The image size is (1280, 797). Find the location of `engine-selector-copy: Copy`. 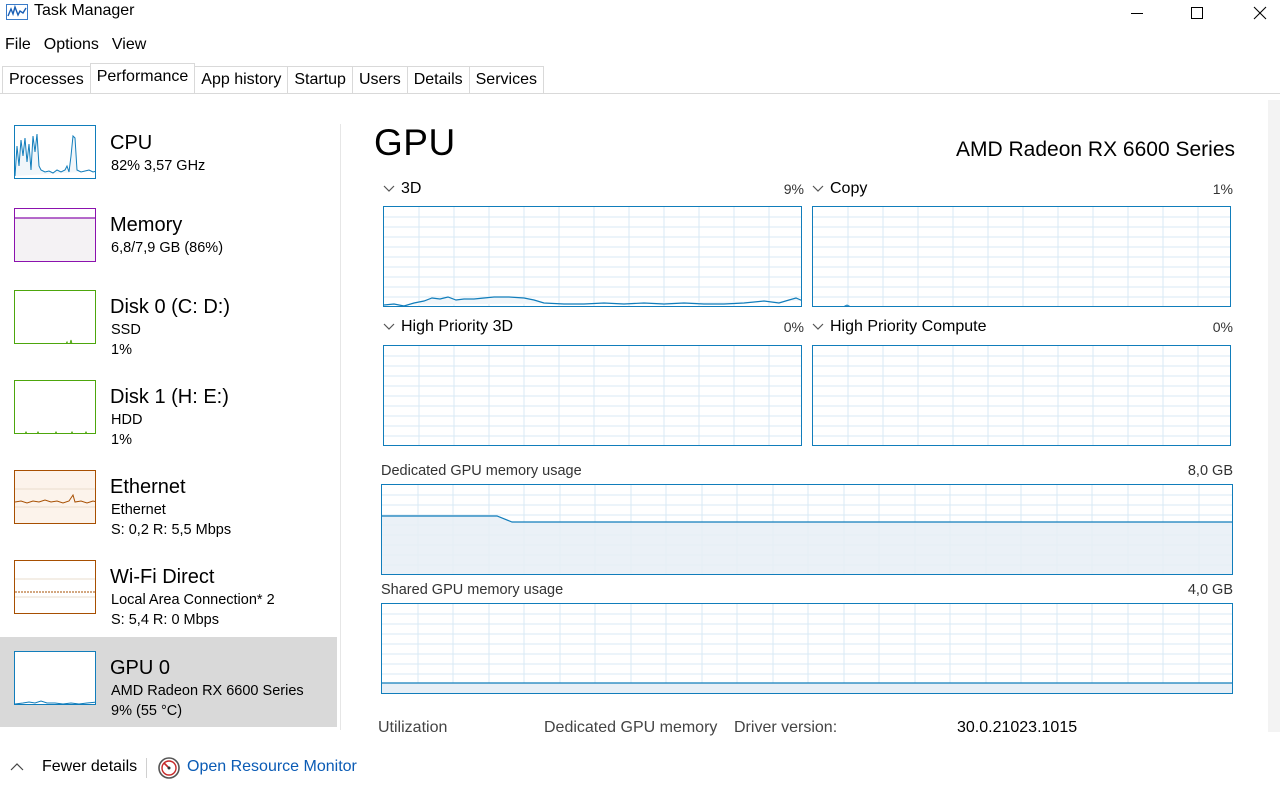

engine-selector-copy: Copy is located at coordinates (839, 189).